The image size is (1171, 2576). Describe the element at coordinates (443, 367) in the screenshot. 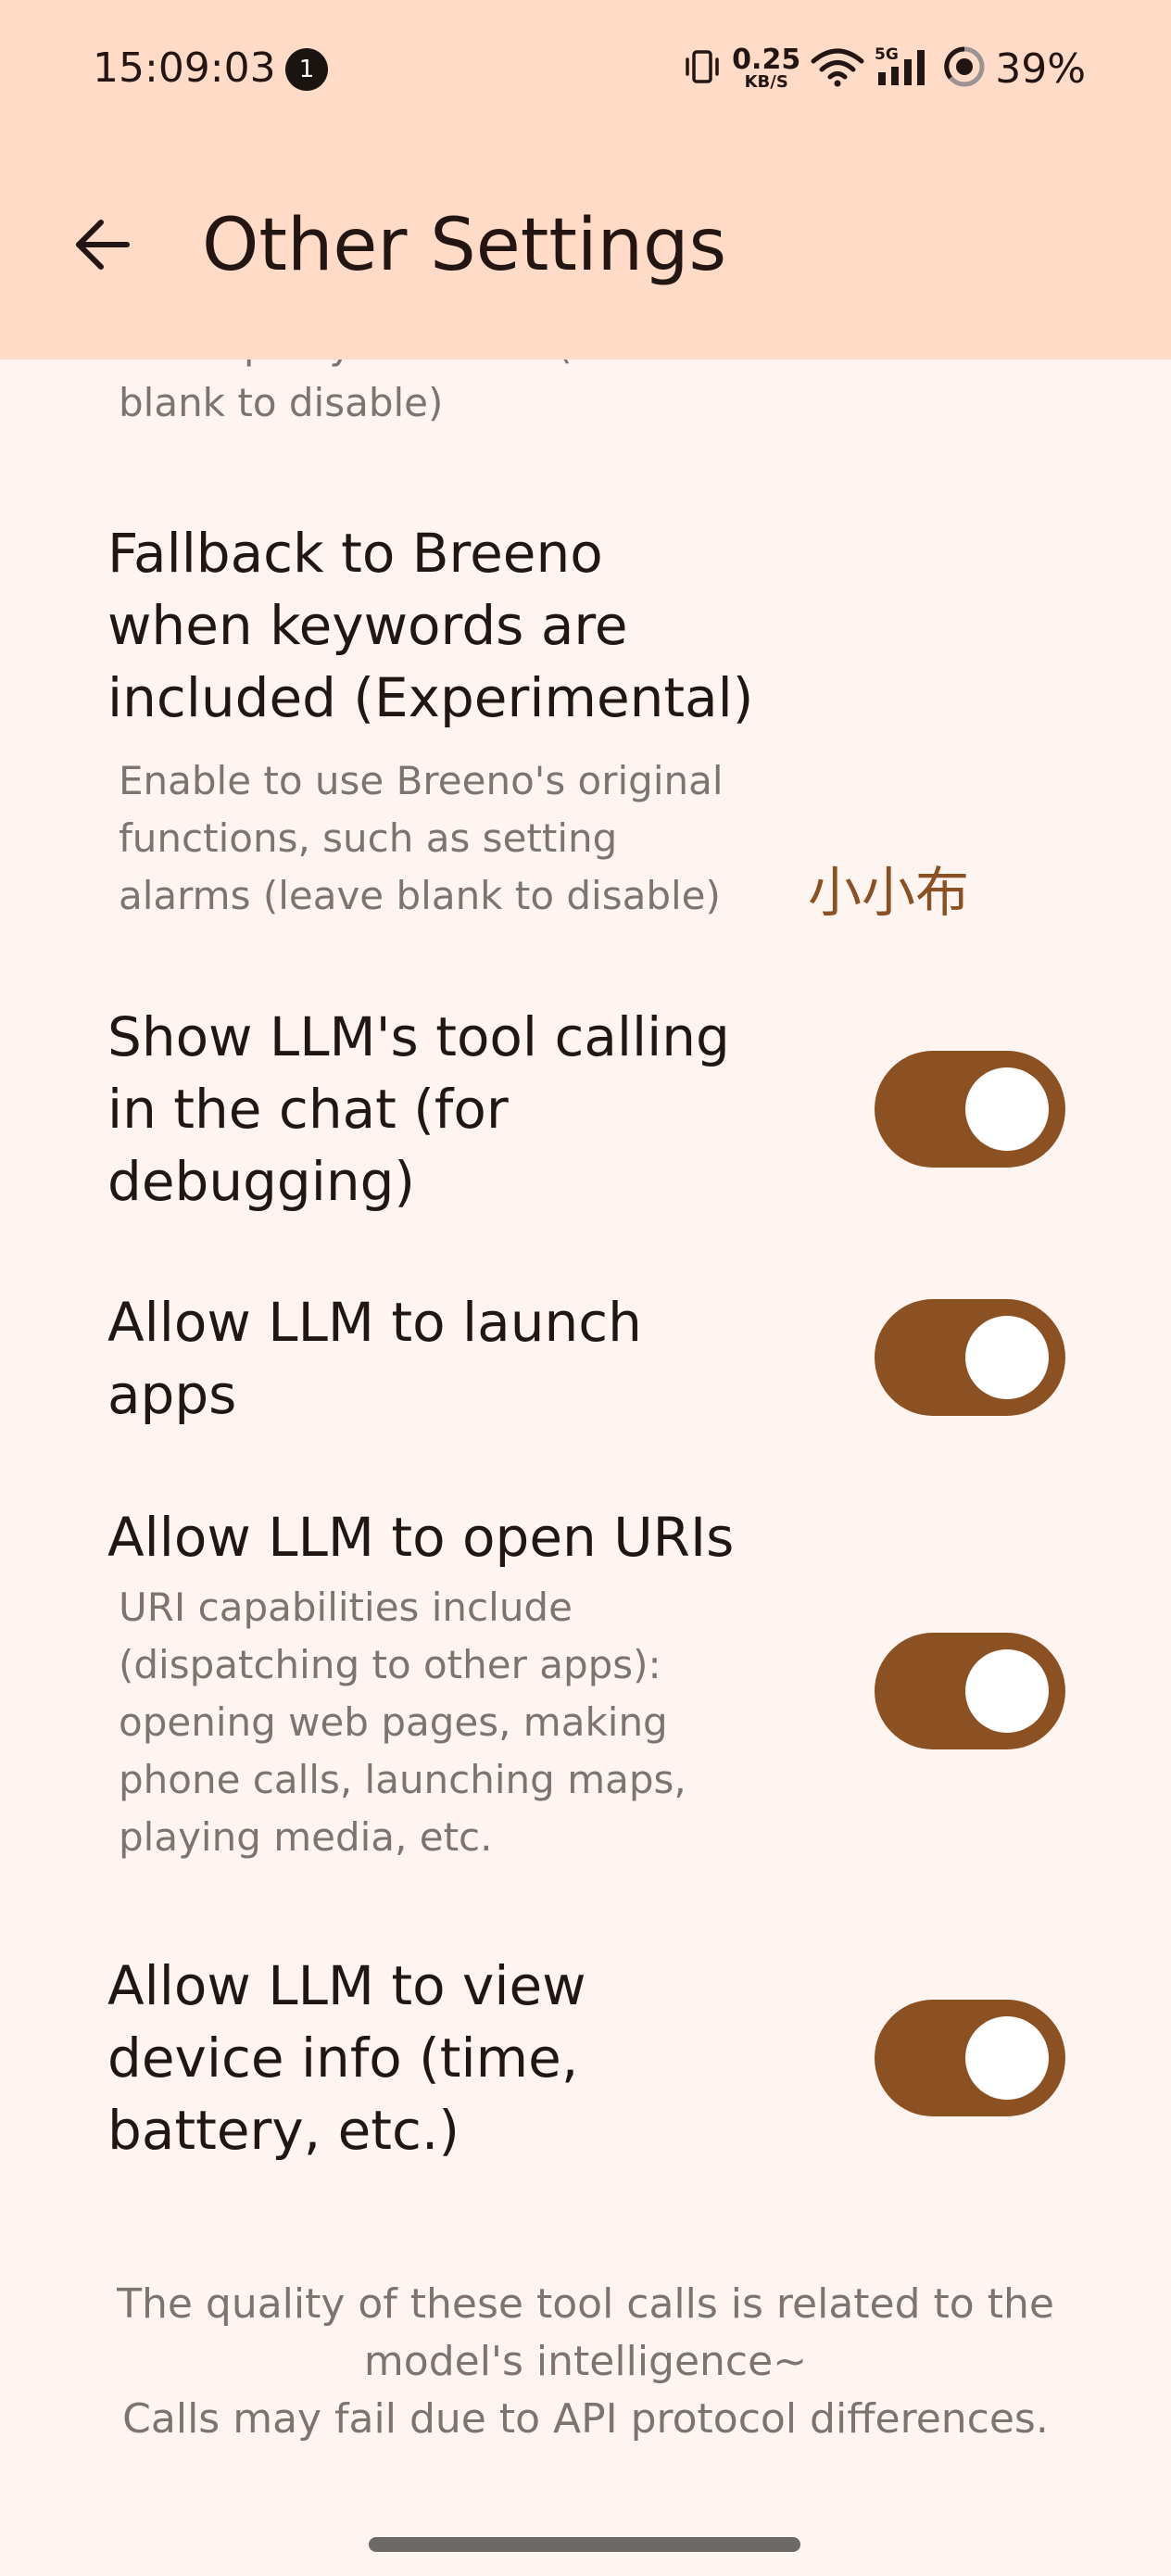

I see `socks-proxy-summary-line: Socks proxy for traffic (leave` at that location.